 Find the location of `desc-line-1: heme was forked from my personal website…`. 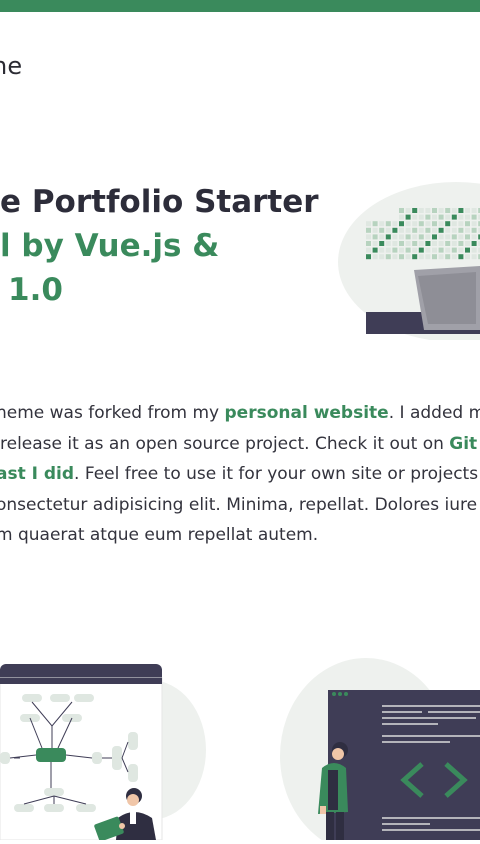

desc-line-1: heme was forked from my personal website… is located at coordinates (240, 413).